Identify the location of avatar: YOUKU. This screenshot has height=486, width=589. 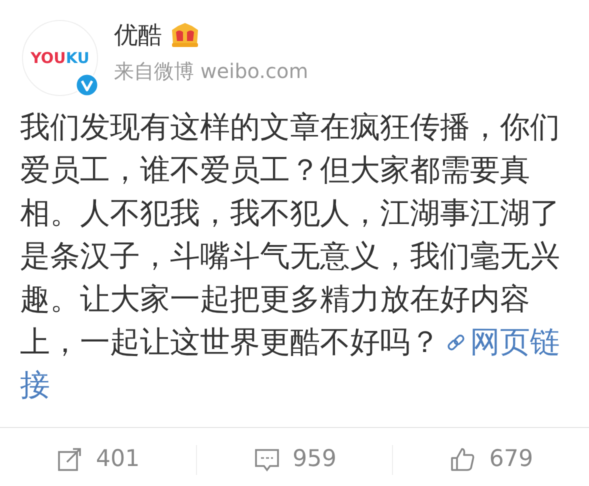
(60, 58).